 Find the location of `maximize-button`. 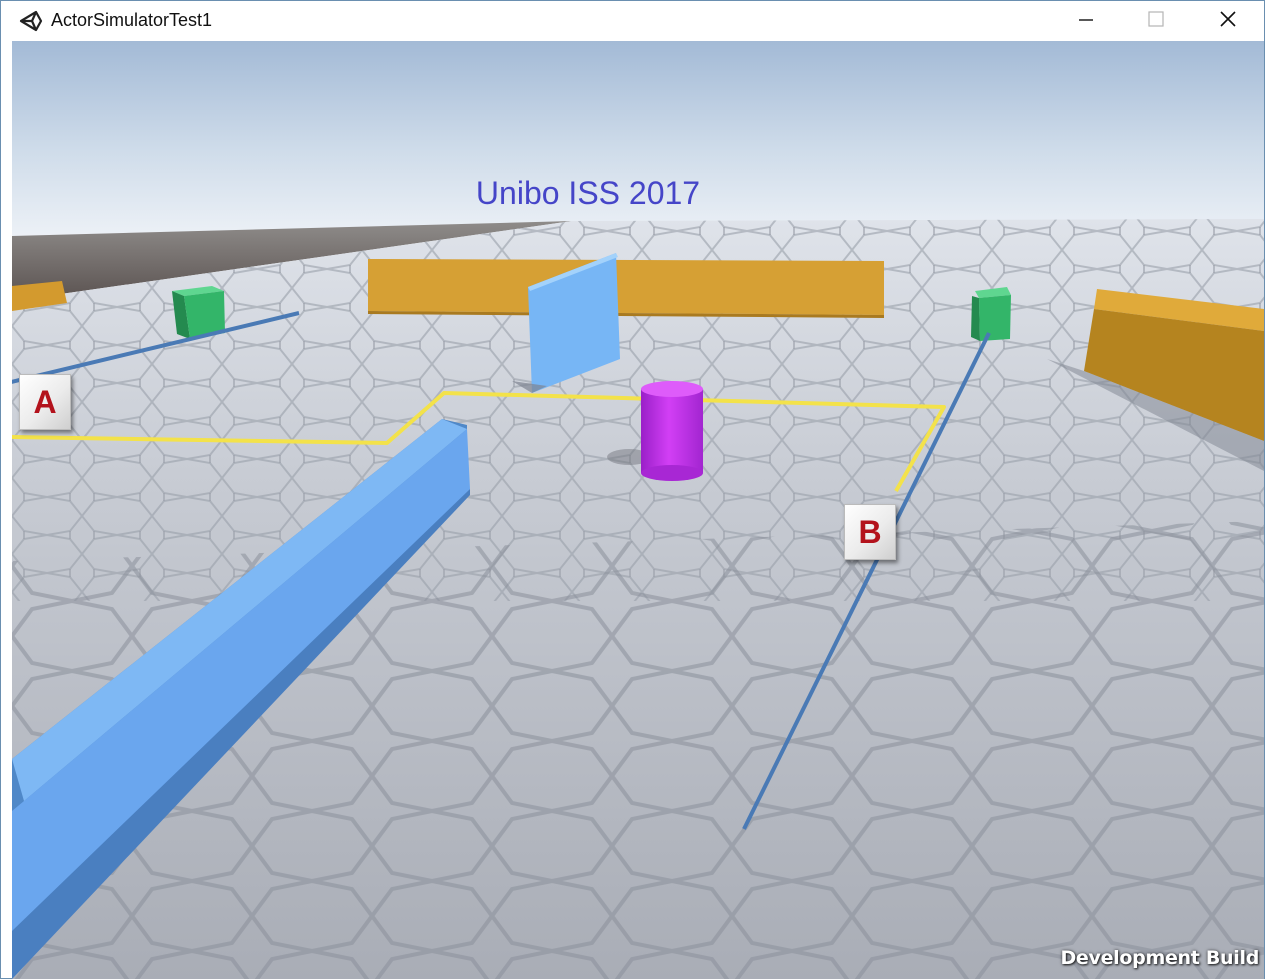

maximize-button is located at coordinates (1156, 21).